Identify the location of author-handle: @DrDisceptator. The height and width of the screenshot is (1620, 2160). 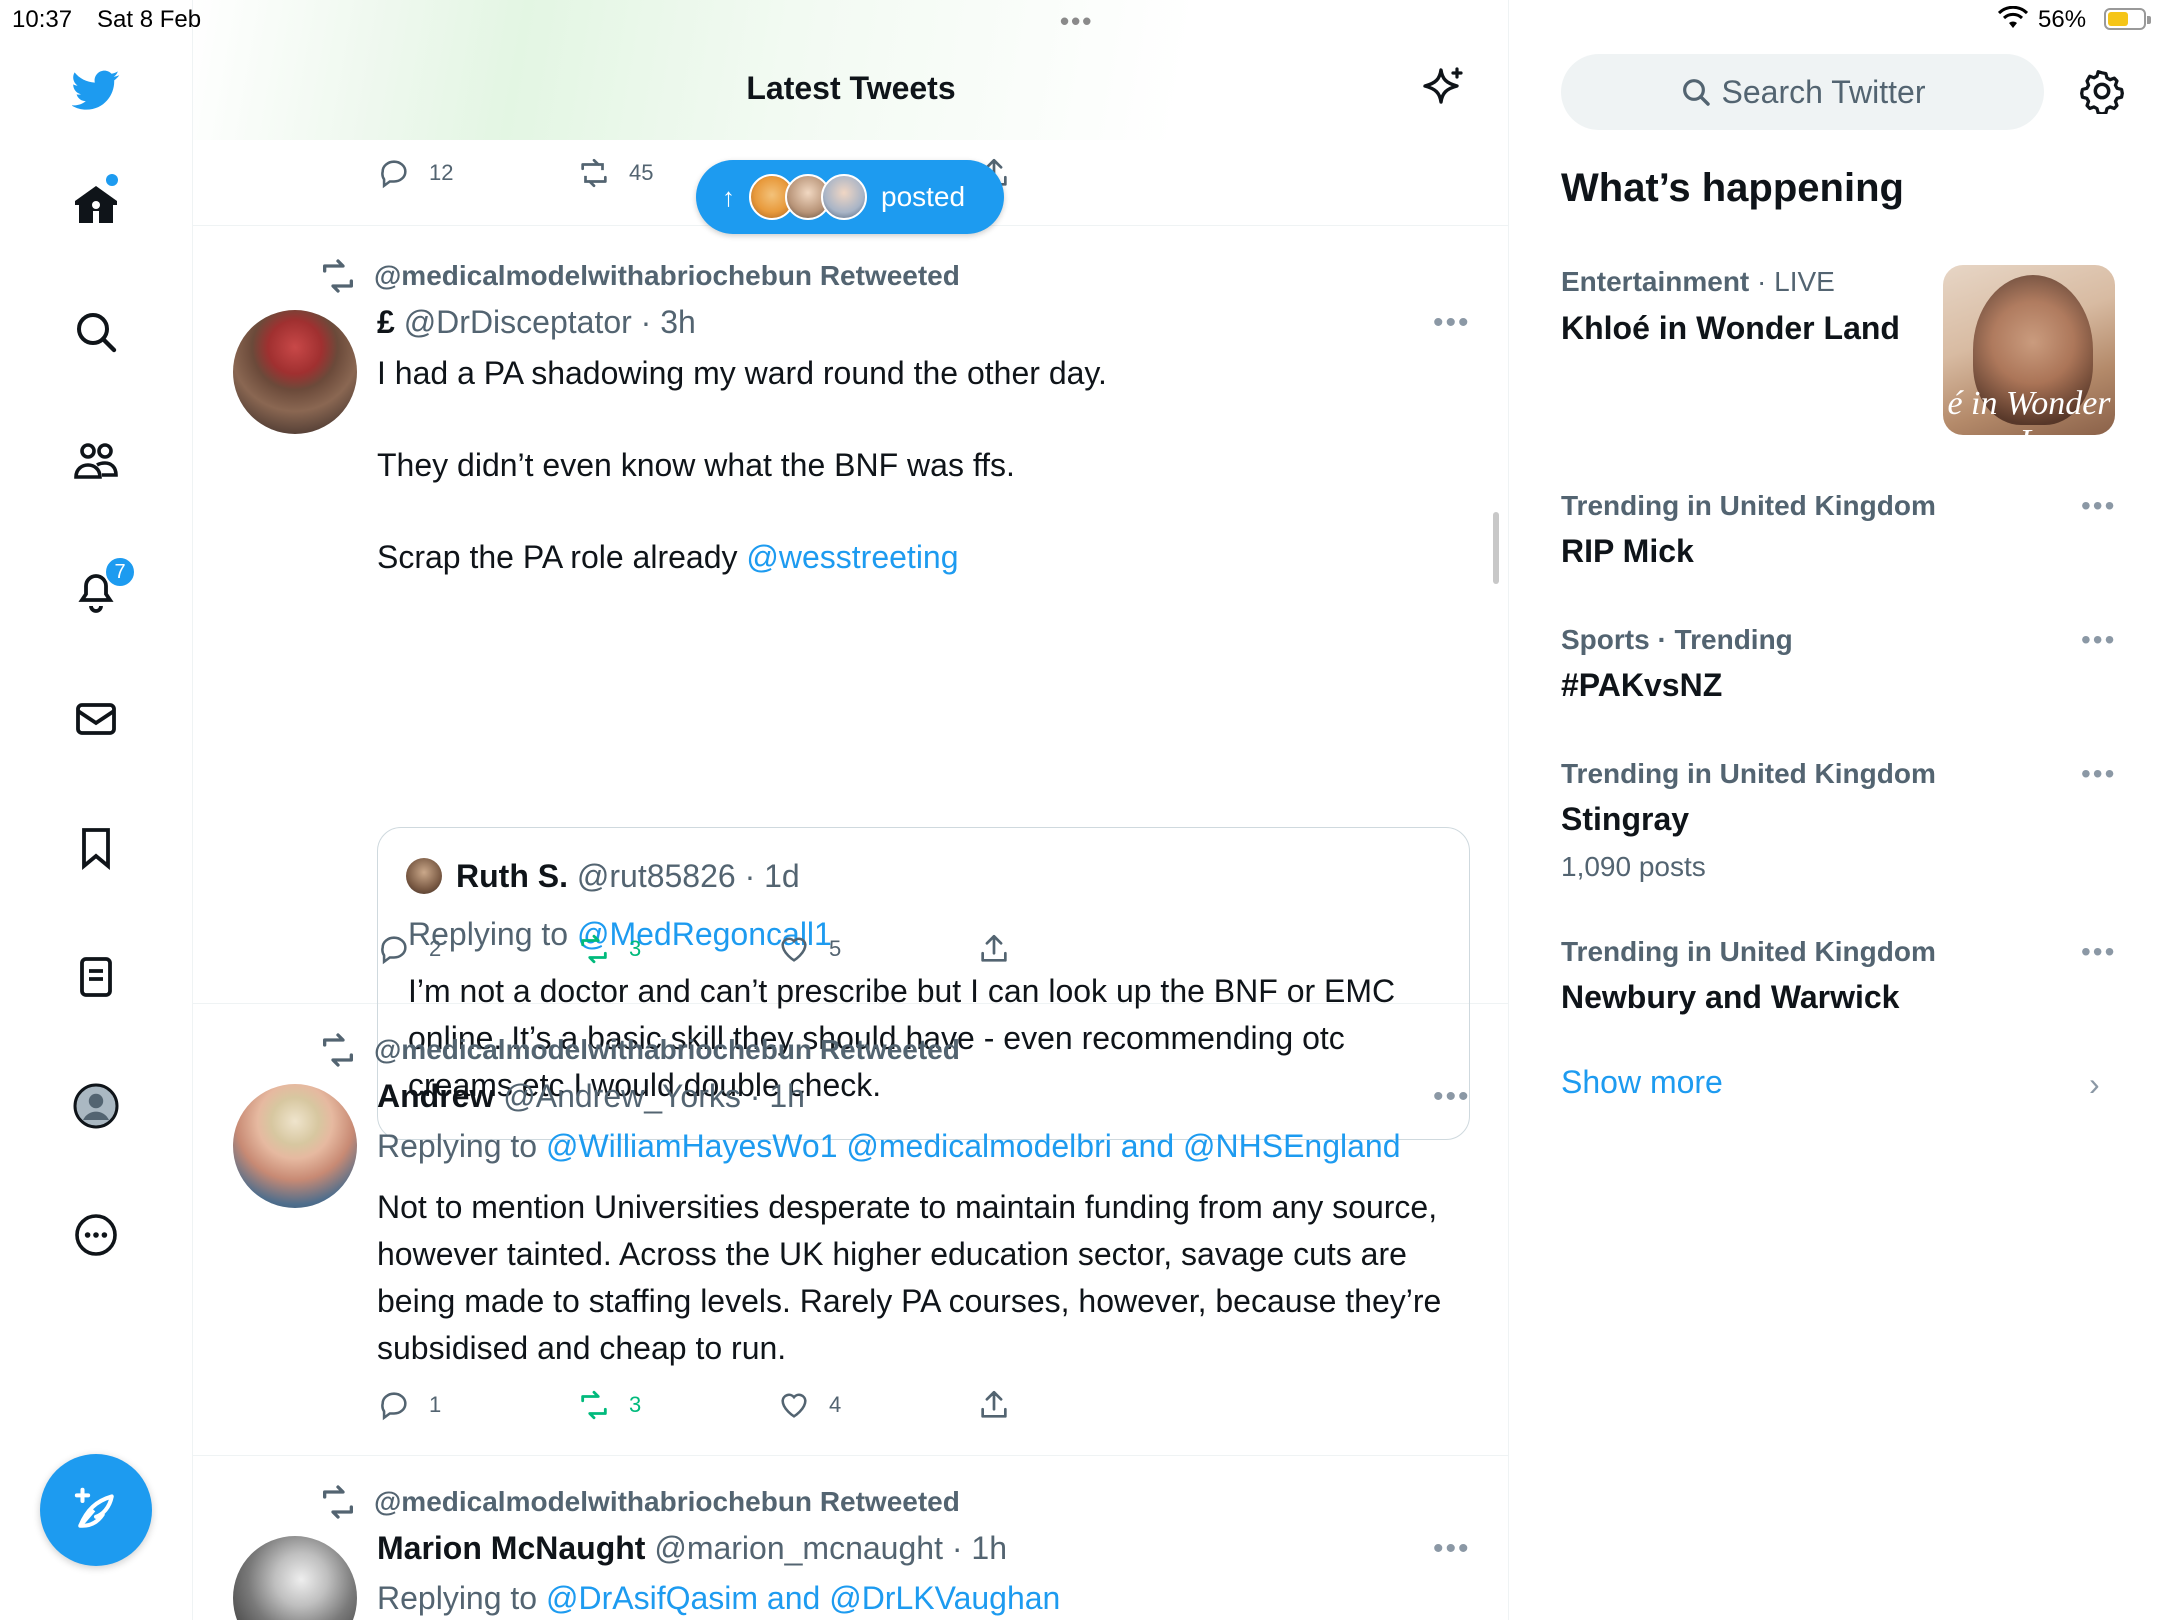
(518, 322).